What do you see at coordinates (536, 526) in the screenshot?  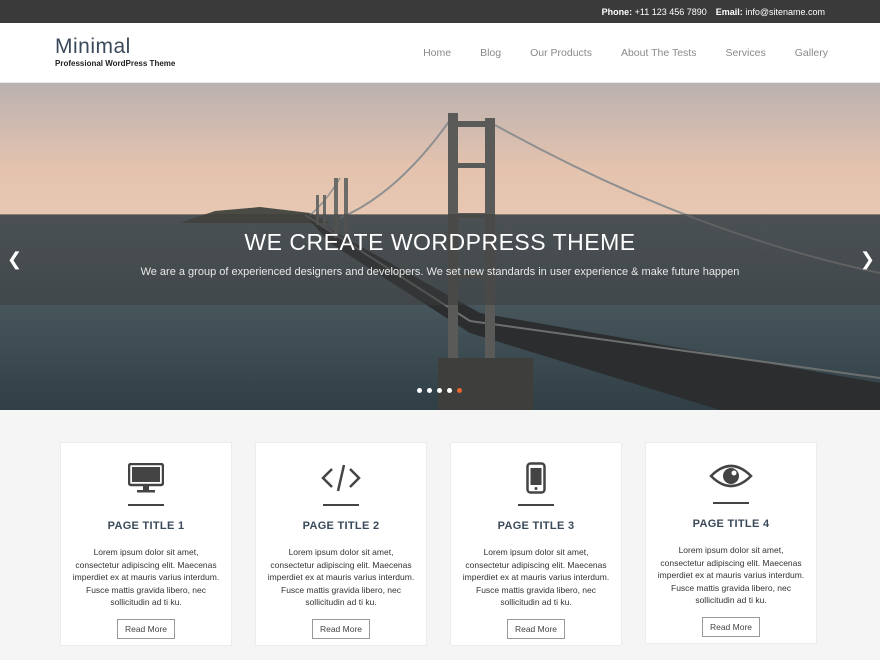 I see `card-title: PAGE TITLE 3` at bounding box center [536, 526].